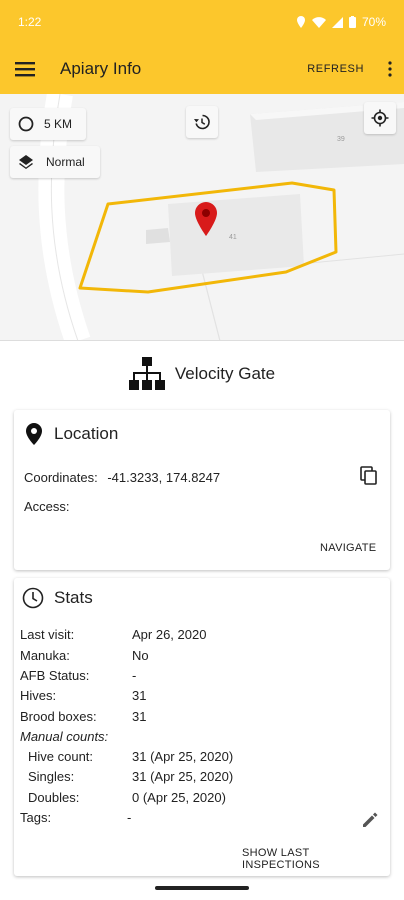  What do you see at coordinates (34, 434) in the screenshot?
I see `location-pin-icon` at bounding box center [34, 434].